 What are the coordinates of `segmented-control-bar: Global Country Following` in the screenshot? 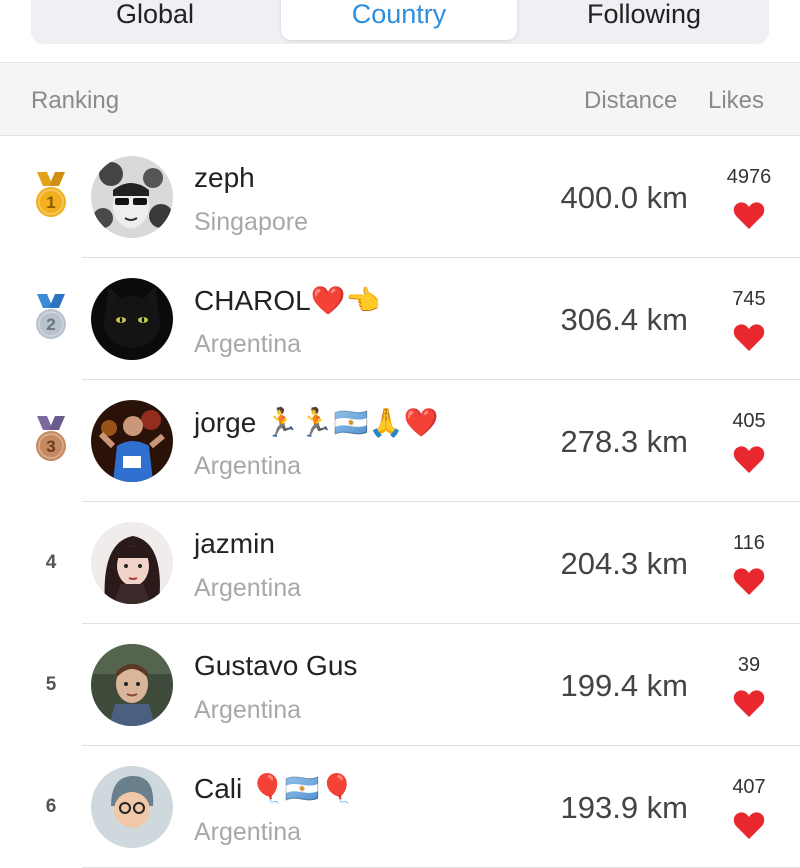 It's located at (400, 31).